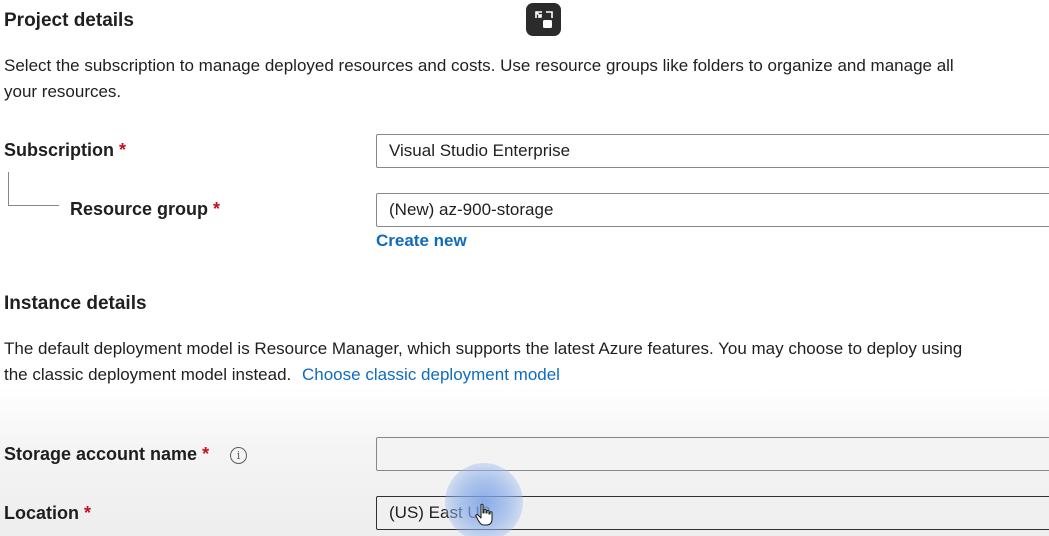  What do you see at coordinates (431, 374) in the screenshot?
I see `choose-classic-deployment-link: Choose classic deployment model` at bounding box center [431, 374].